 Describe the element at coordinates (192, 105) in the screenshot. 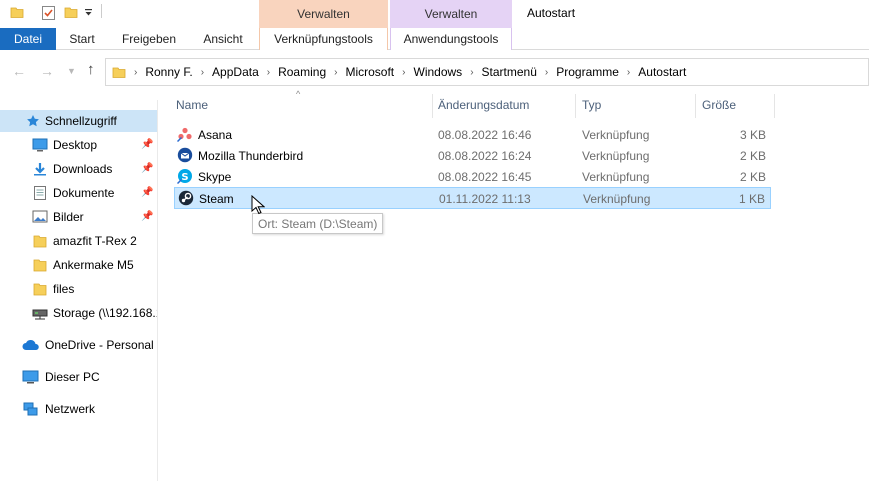

I see `column-header-name: Name` at that location.